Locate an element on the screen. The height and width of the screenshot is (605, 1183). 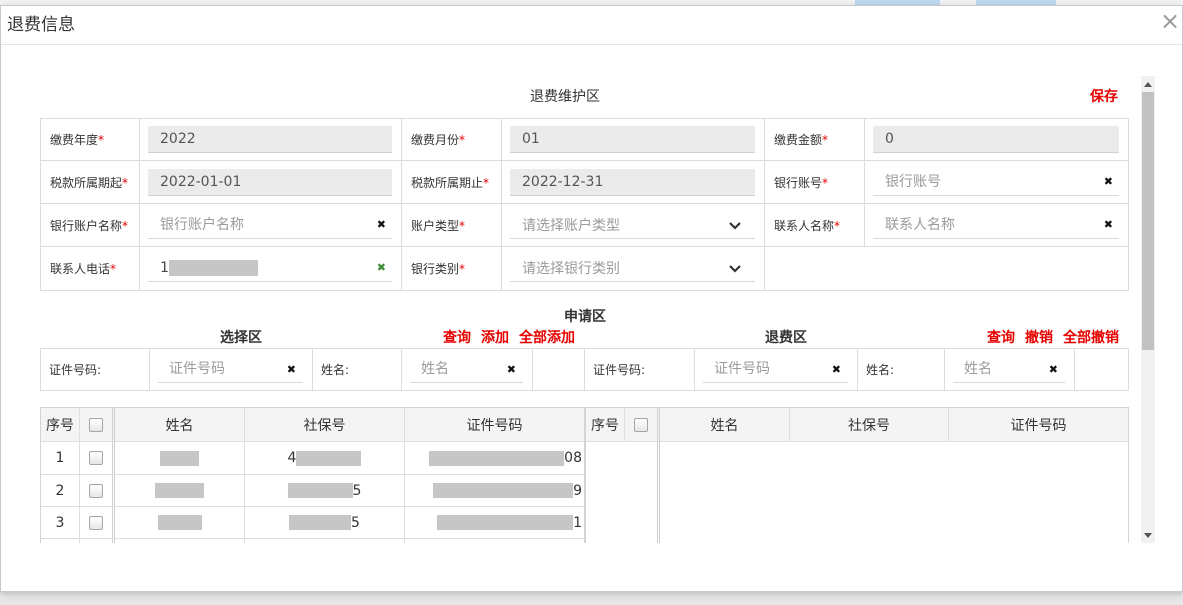
bank-account-name-field: ✖ is located at coordinates (270, 225).